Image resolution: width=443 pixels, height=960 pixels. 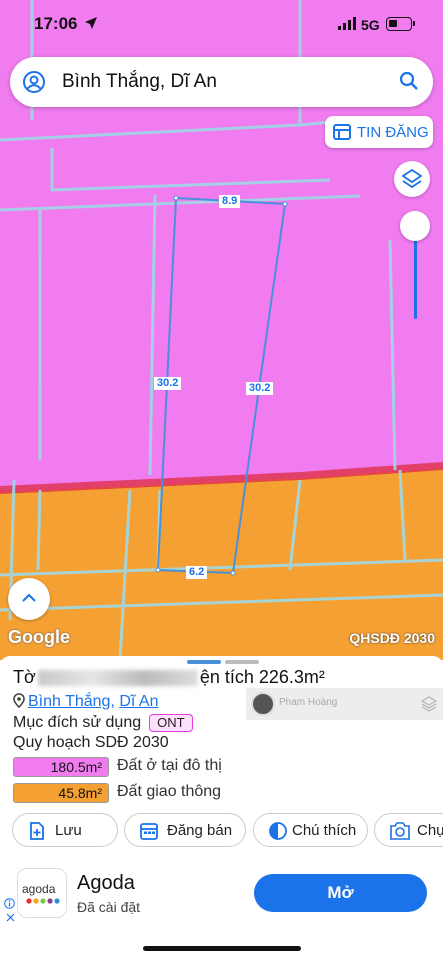 What do you see at coordinates (39, 637) in the screenshot?
I see `google-logo: Google` at bounding box center [39, 637].